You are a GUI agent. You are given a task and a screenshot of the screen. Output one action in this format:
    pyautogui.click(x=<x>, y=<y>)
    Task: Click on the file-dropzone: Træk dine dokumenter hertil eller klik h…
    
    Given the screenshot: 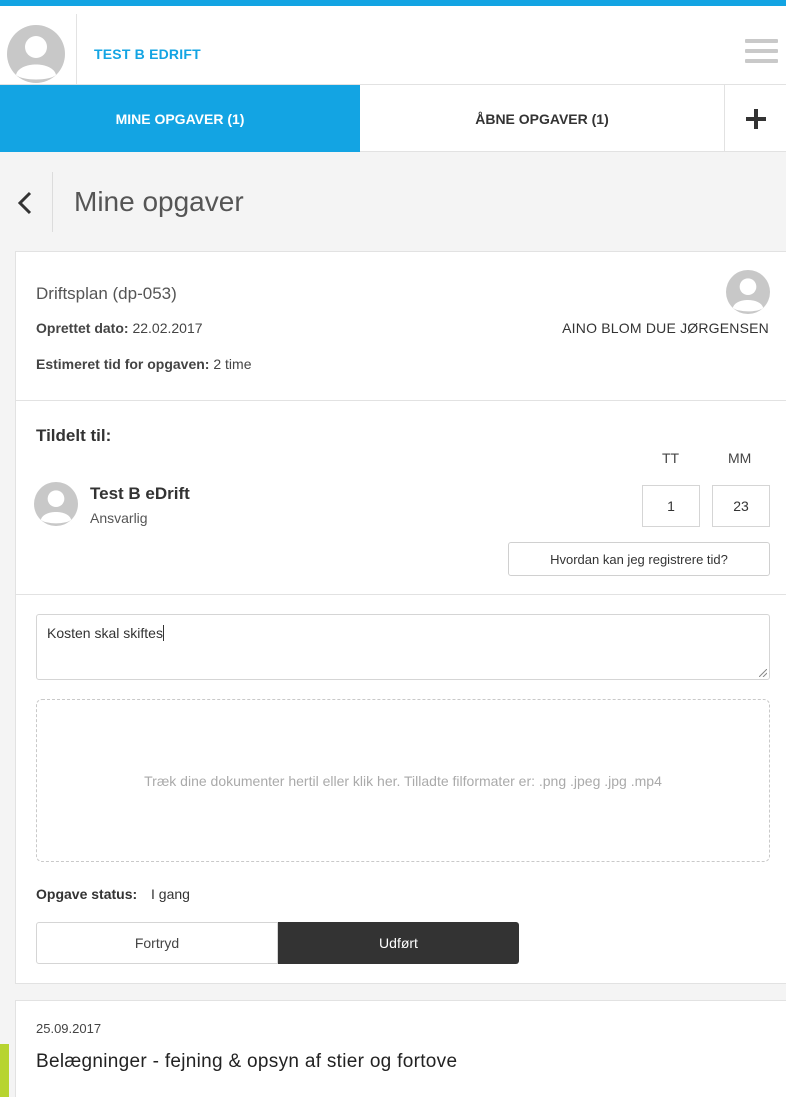 What is the action you would take?
    pyautogui.click(x=403, y=780)
    